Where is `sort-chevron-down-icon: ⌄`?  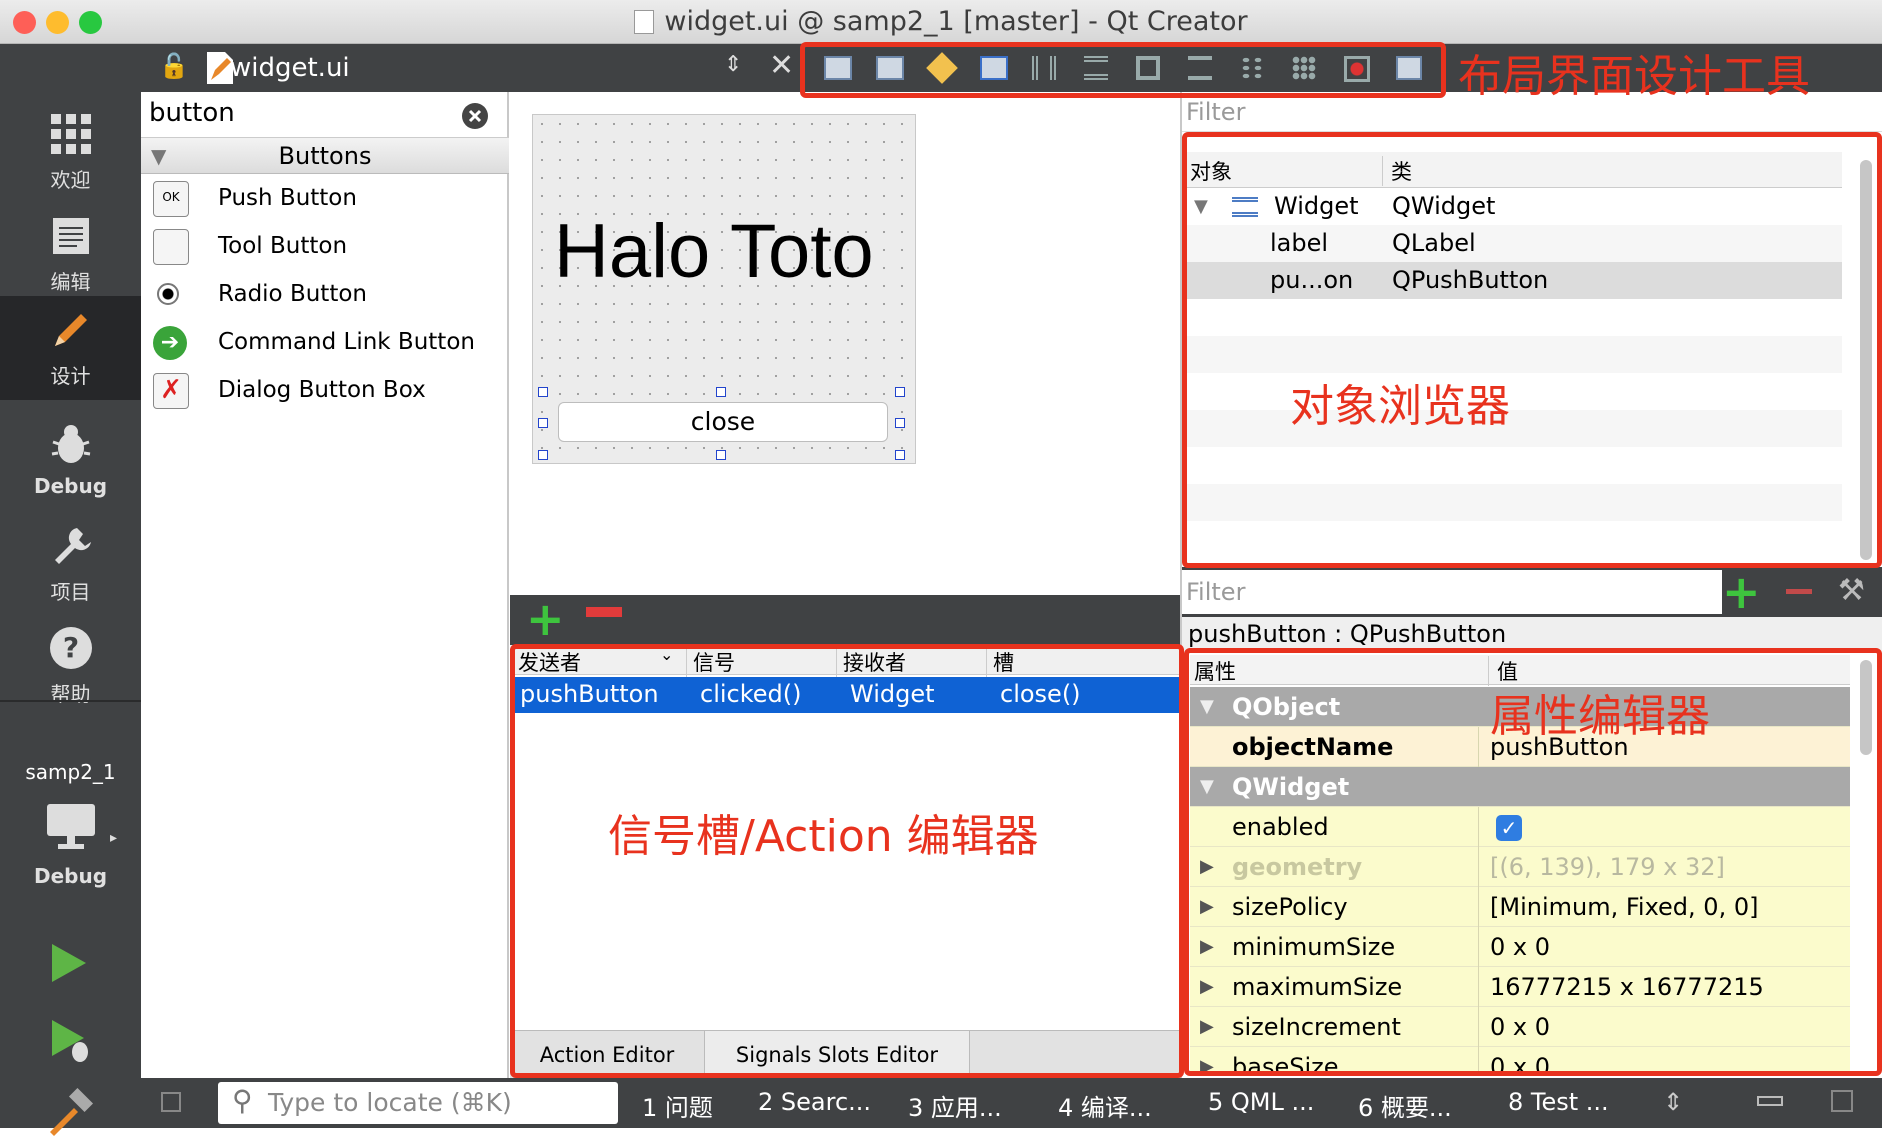 sort-chevron-down-icon: ⌄ is located at coordinates (666, 654).